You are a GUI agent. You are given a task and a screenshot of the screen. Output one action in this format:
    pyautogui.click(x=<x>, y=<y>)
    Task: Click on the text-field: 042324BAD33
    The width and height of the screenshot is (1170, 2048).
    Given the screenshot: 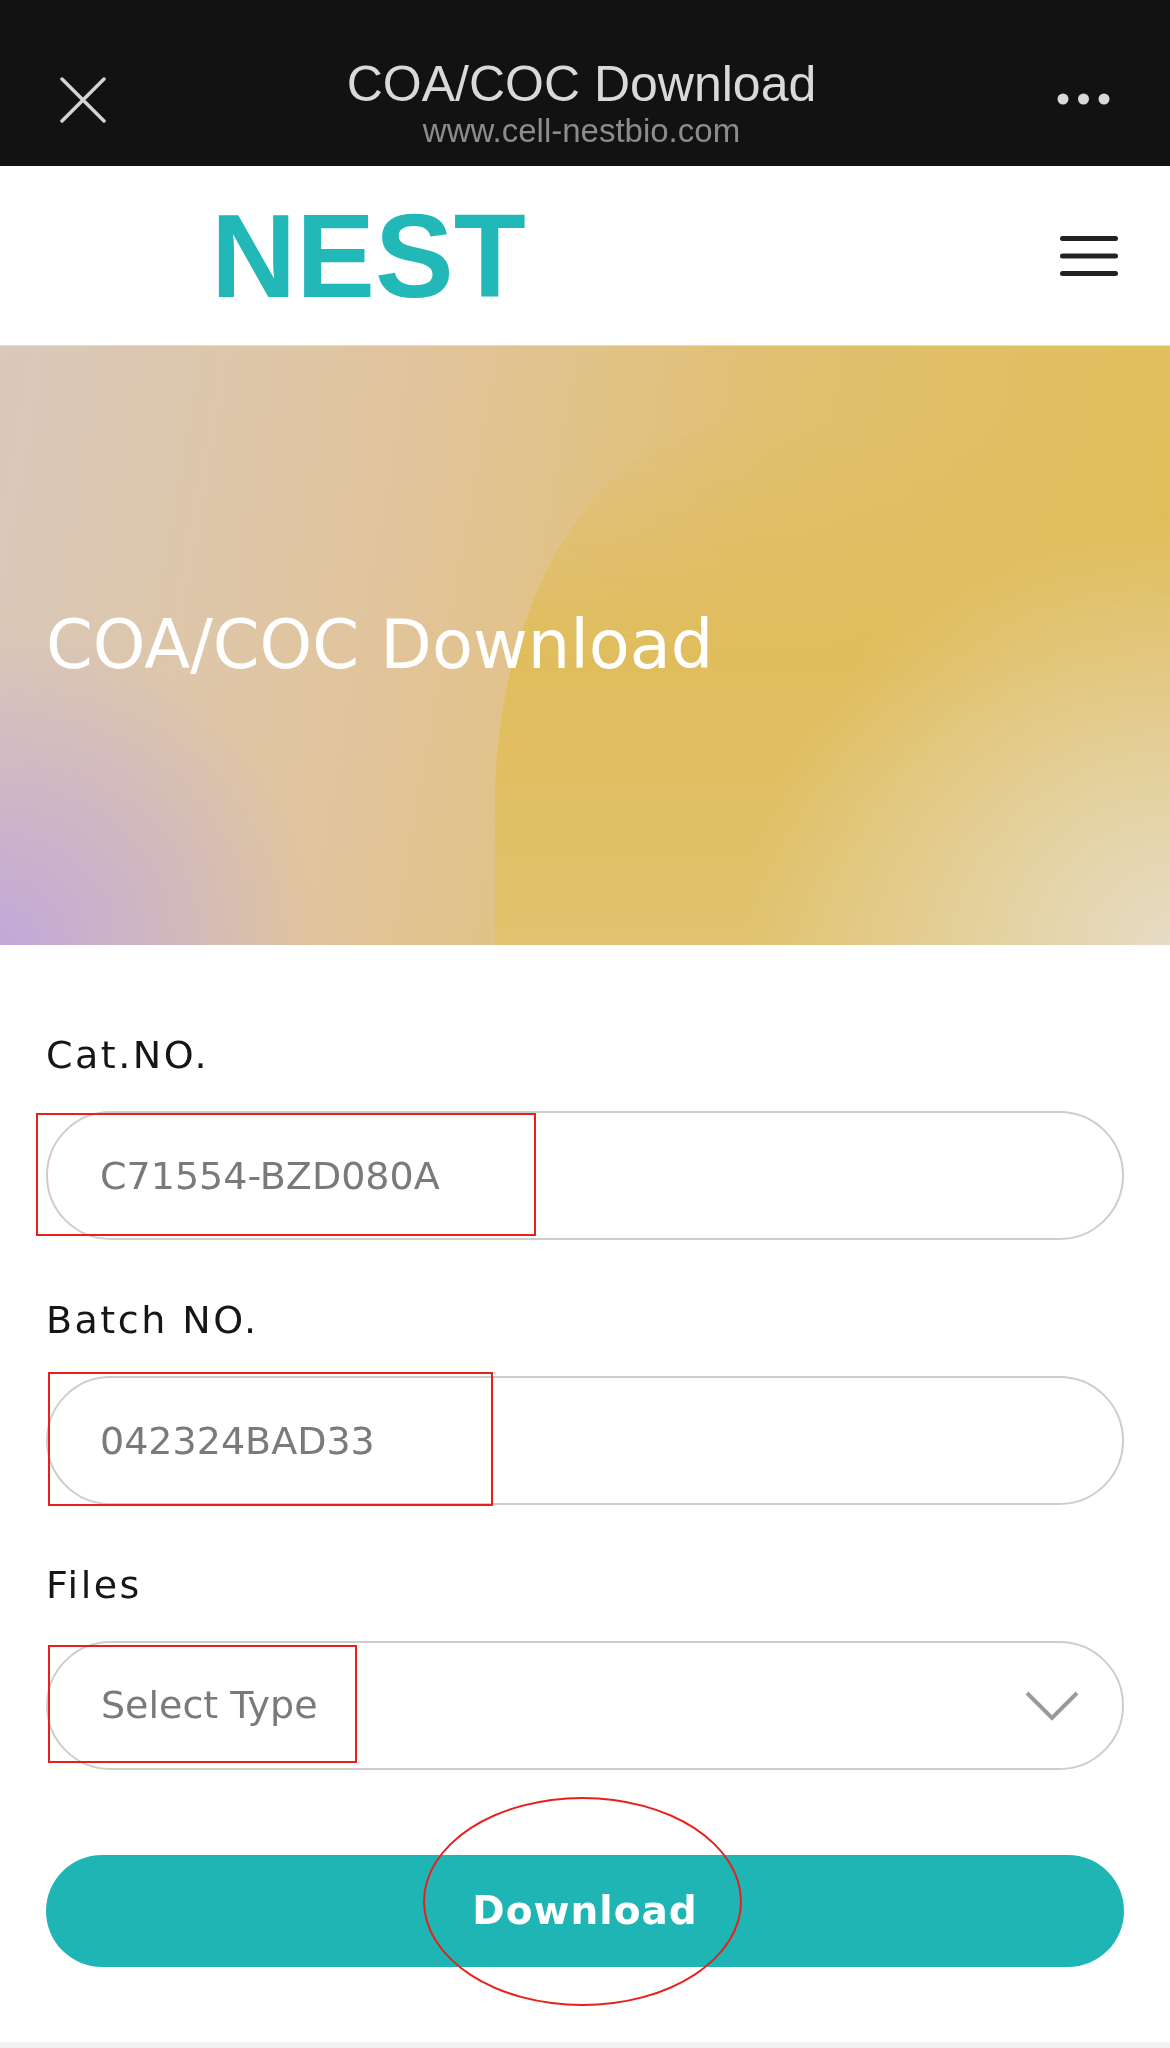 What is the action you would take?
    pyautogui.click(x=585, y=1440)
    